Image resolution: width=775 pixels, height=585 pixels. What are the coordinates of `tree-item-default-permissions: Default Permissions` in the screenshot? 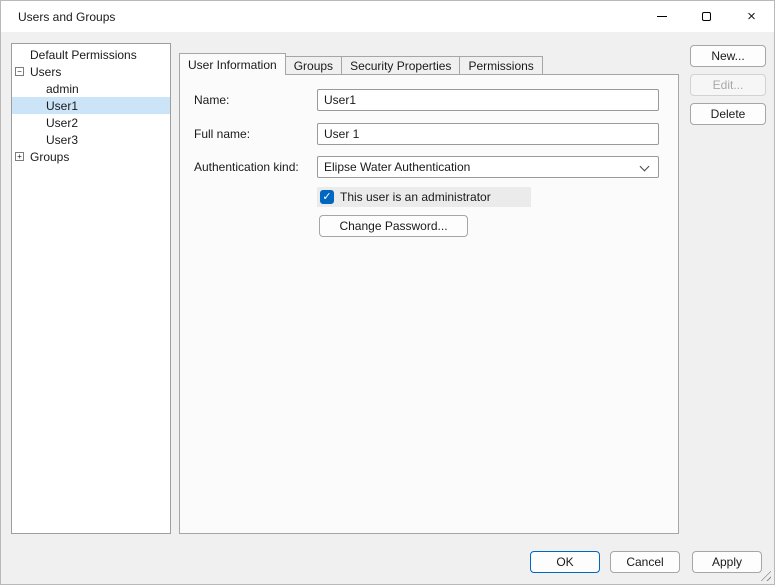 It's located at (91, 54).